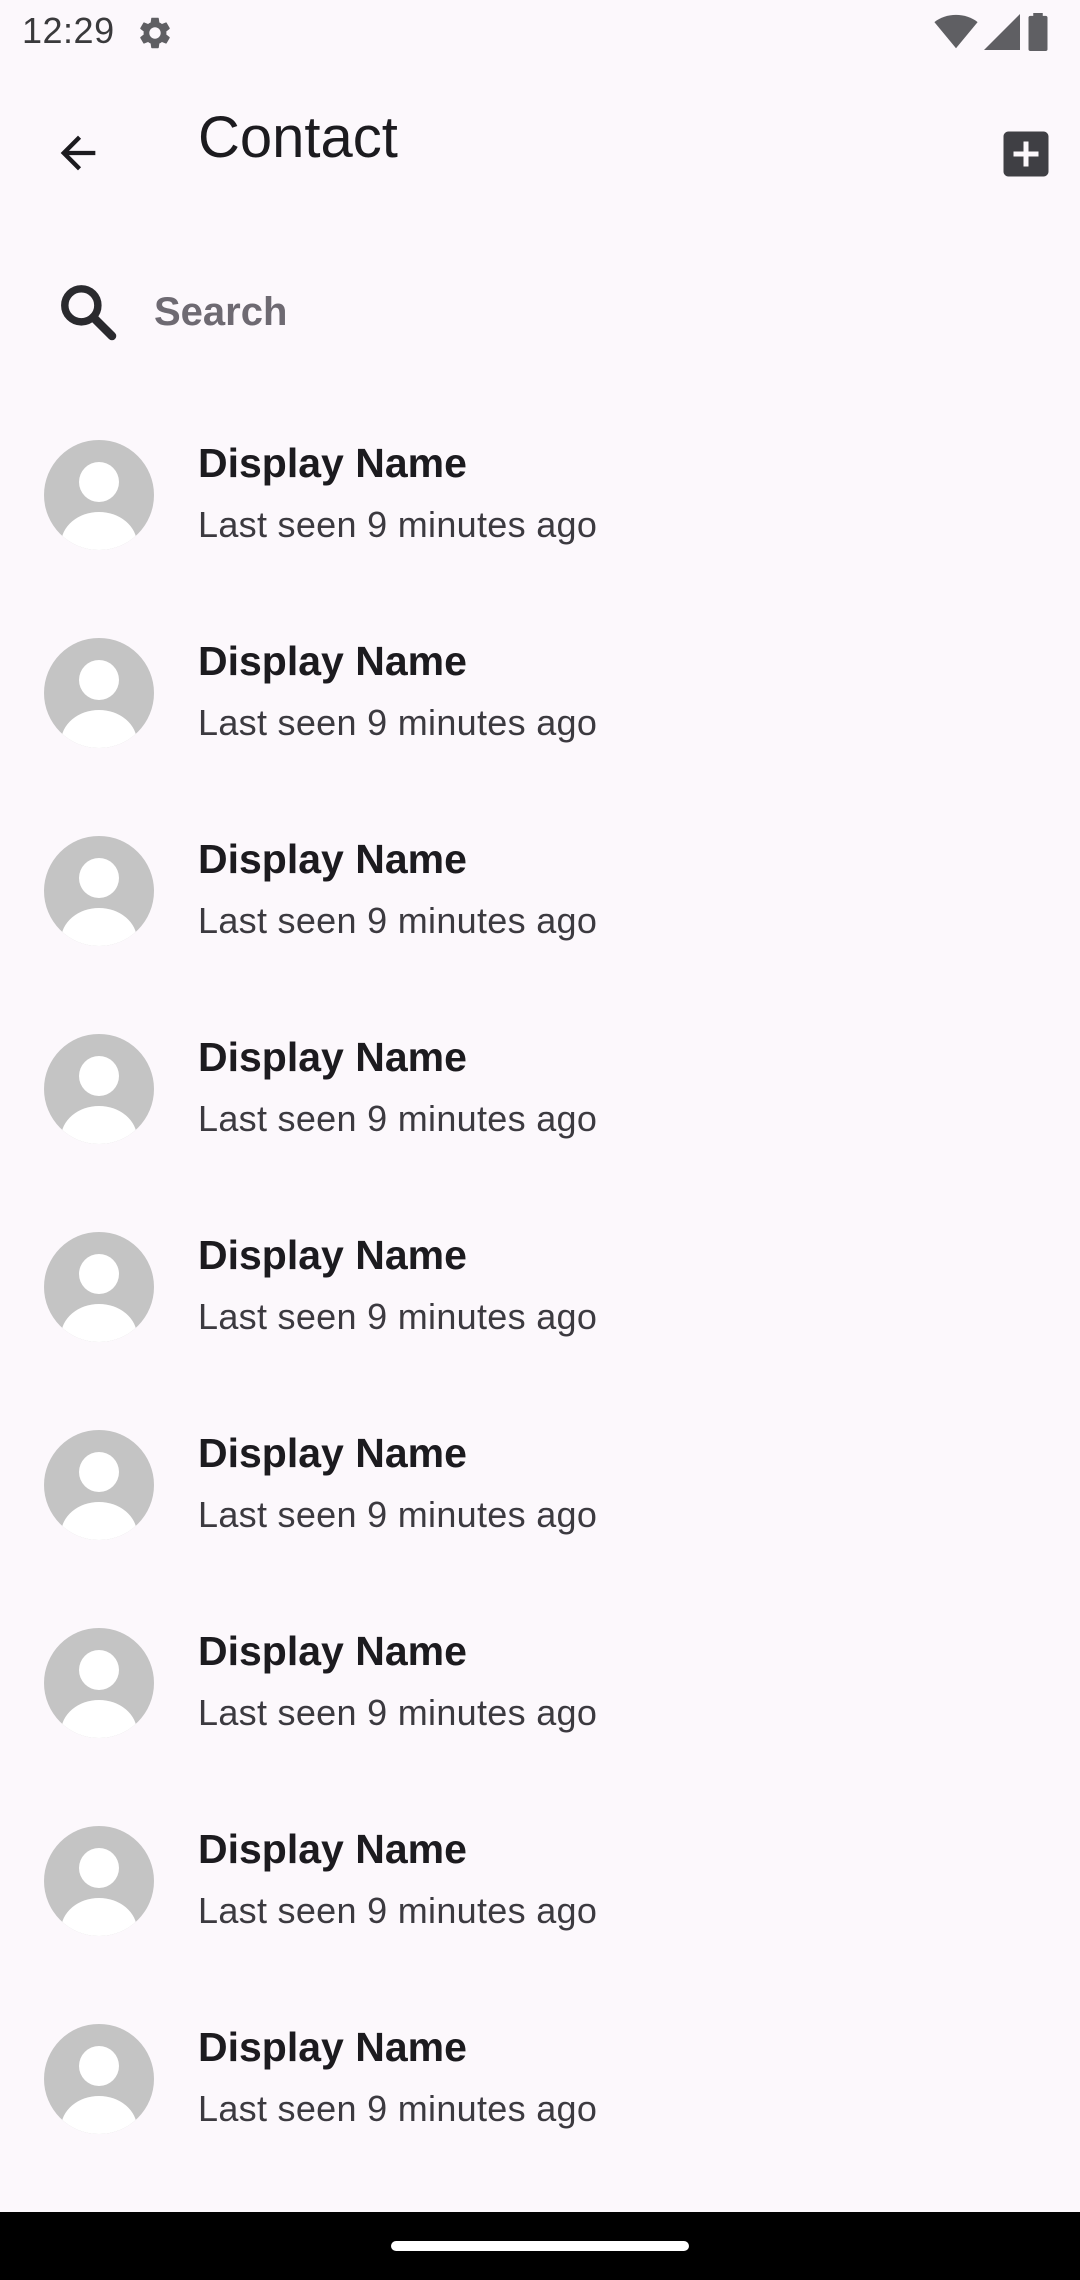  I want to click on search-input, so click(594, 312).